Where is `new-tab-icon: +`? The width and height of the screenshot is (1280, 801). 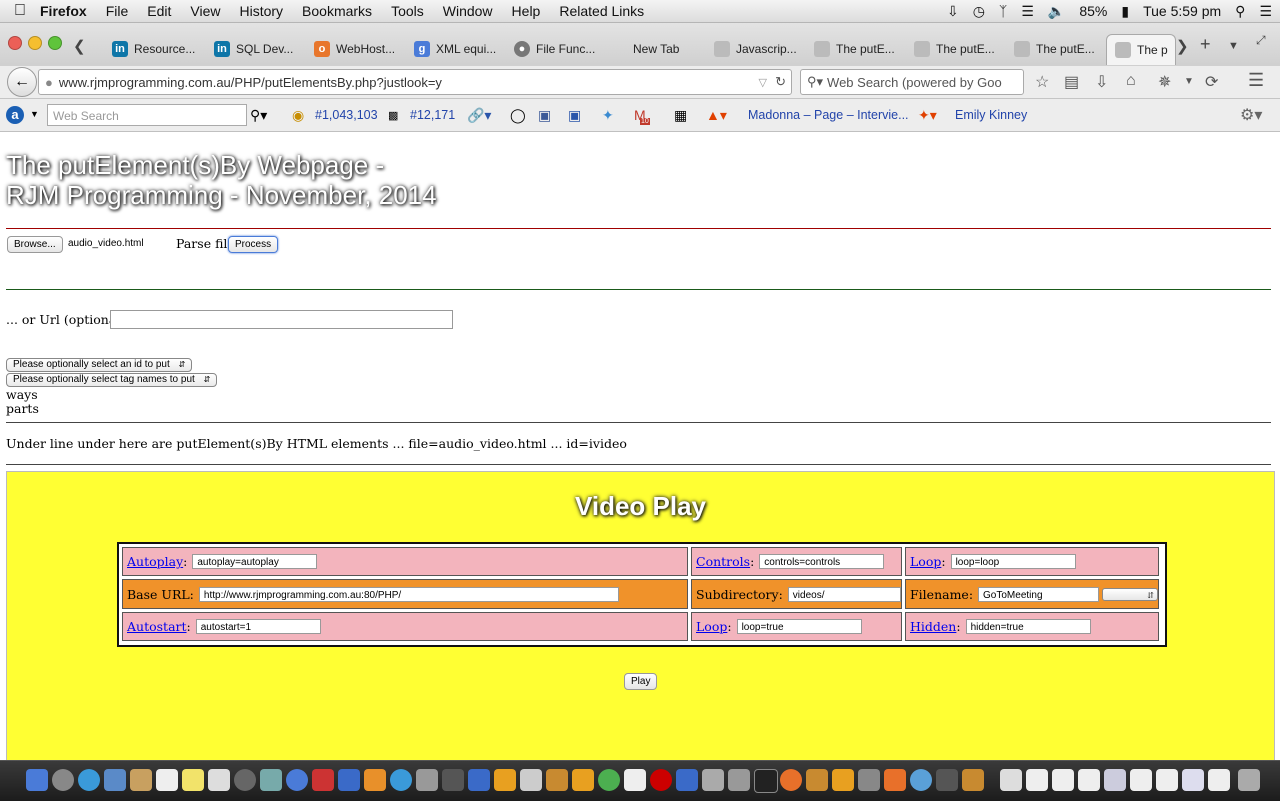
new-tab-icon: + is located at coordinates (1205, 44).